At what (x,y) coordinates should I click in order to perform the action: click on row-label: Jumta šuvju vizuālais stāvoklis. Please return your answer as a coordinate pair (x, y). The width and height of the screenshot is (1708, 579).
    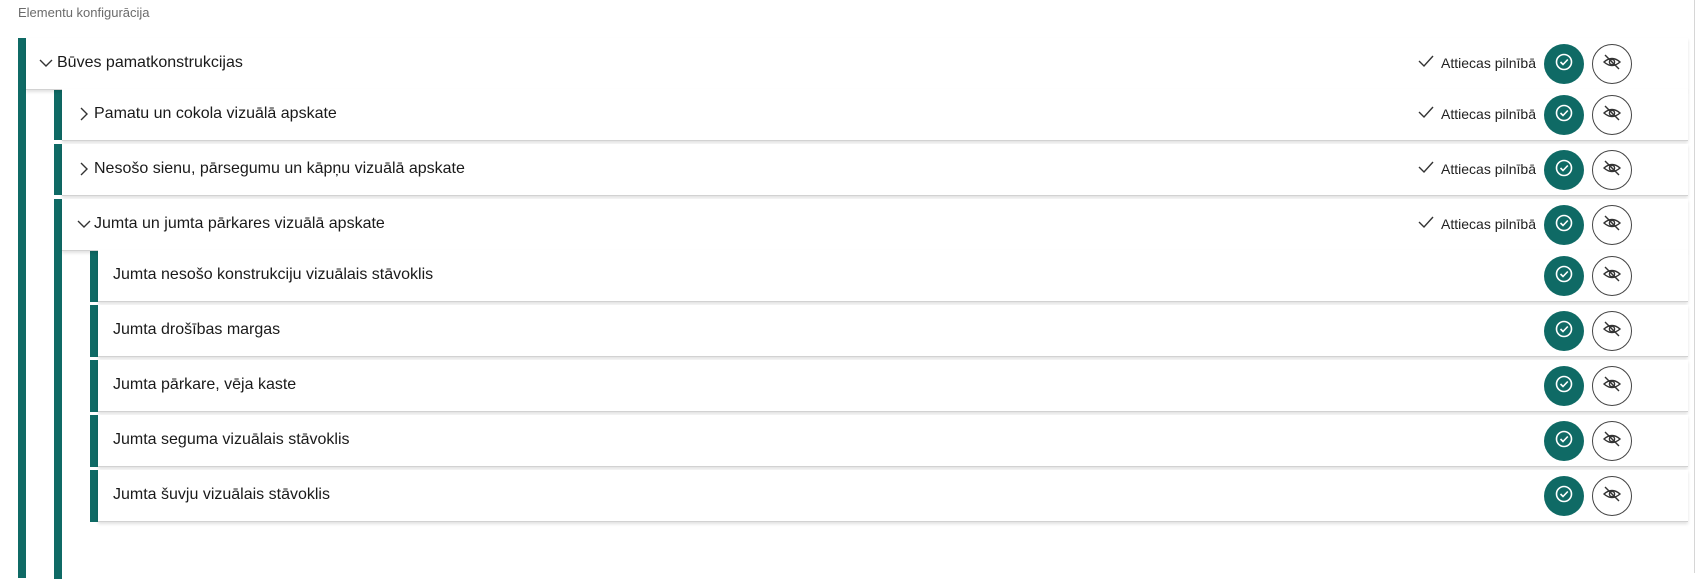
    Looking at the image, I should click on (221, 494).